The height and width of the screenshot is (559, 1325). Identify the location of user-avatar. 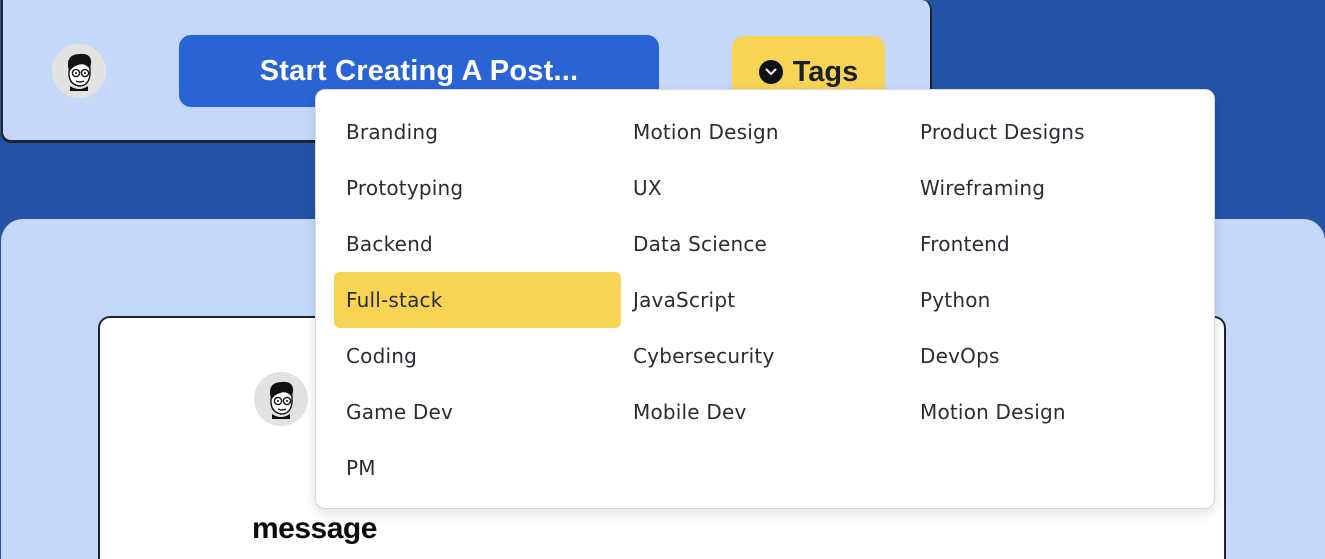
(79, 71).